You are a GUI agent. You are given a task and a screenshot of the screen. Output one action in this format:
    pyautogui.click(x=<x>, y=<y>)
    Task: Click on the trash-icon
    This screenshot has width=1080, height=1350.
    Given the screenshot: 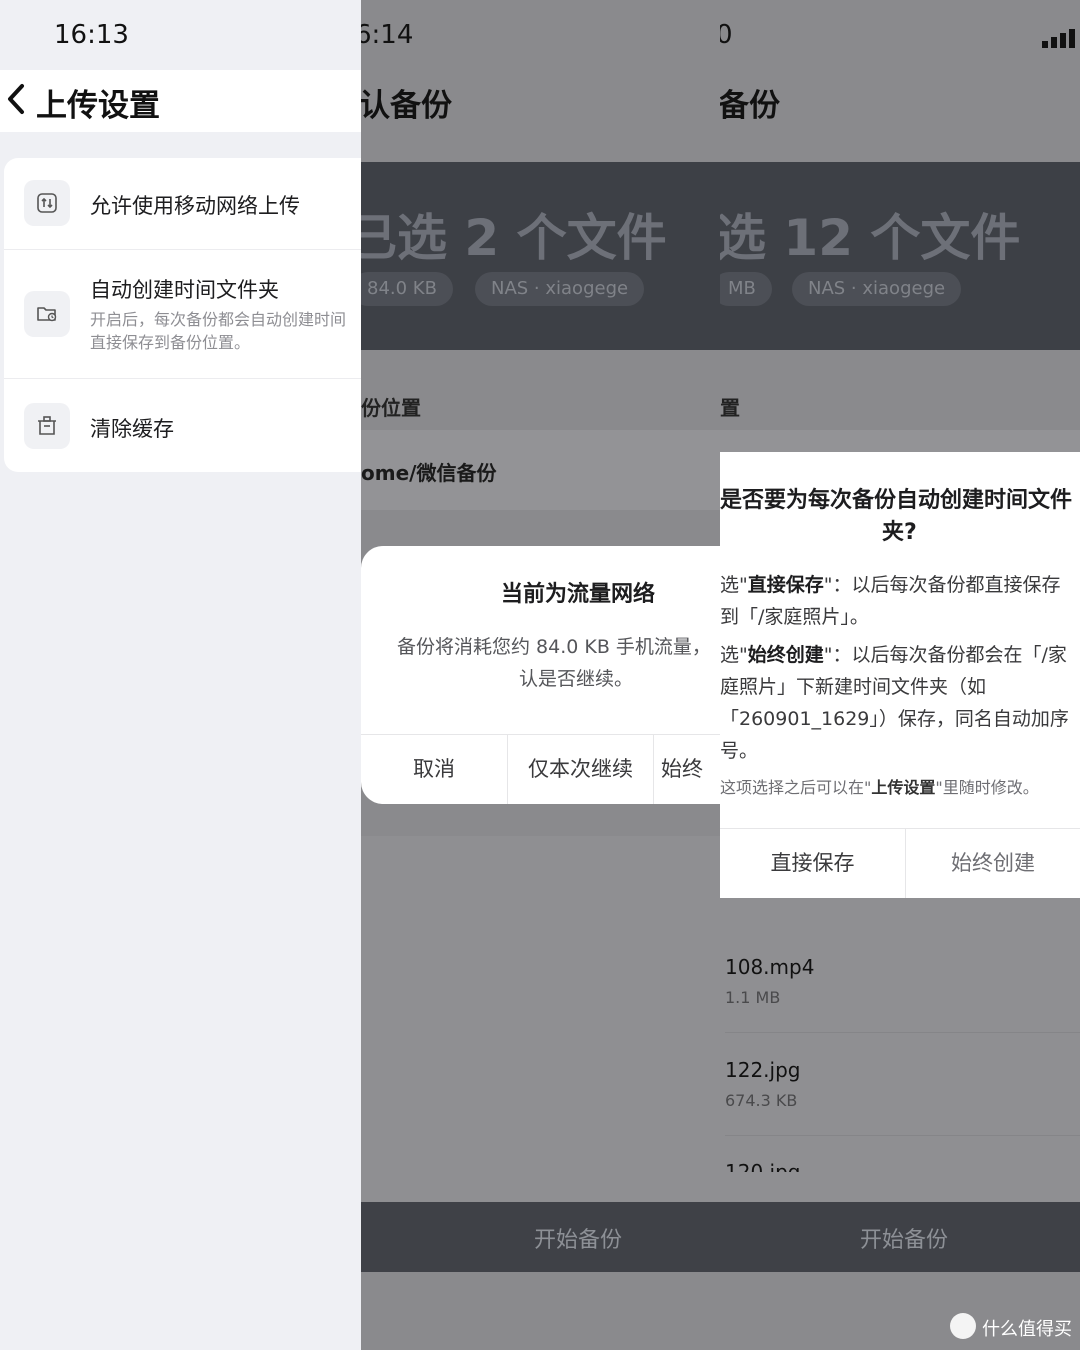 What is the action you would take?
    pyautogui.click(x=47, y=426)
    